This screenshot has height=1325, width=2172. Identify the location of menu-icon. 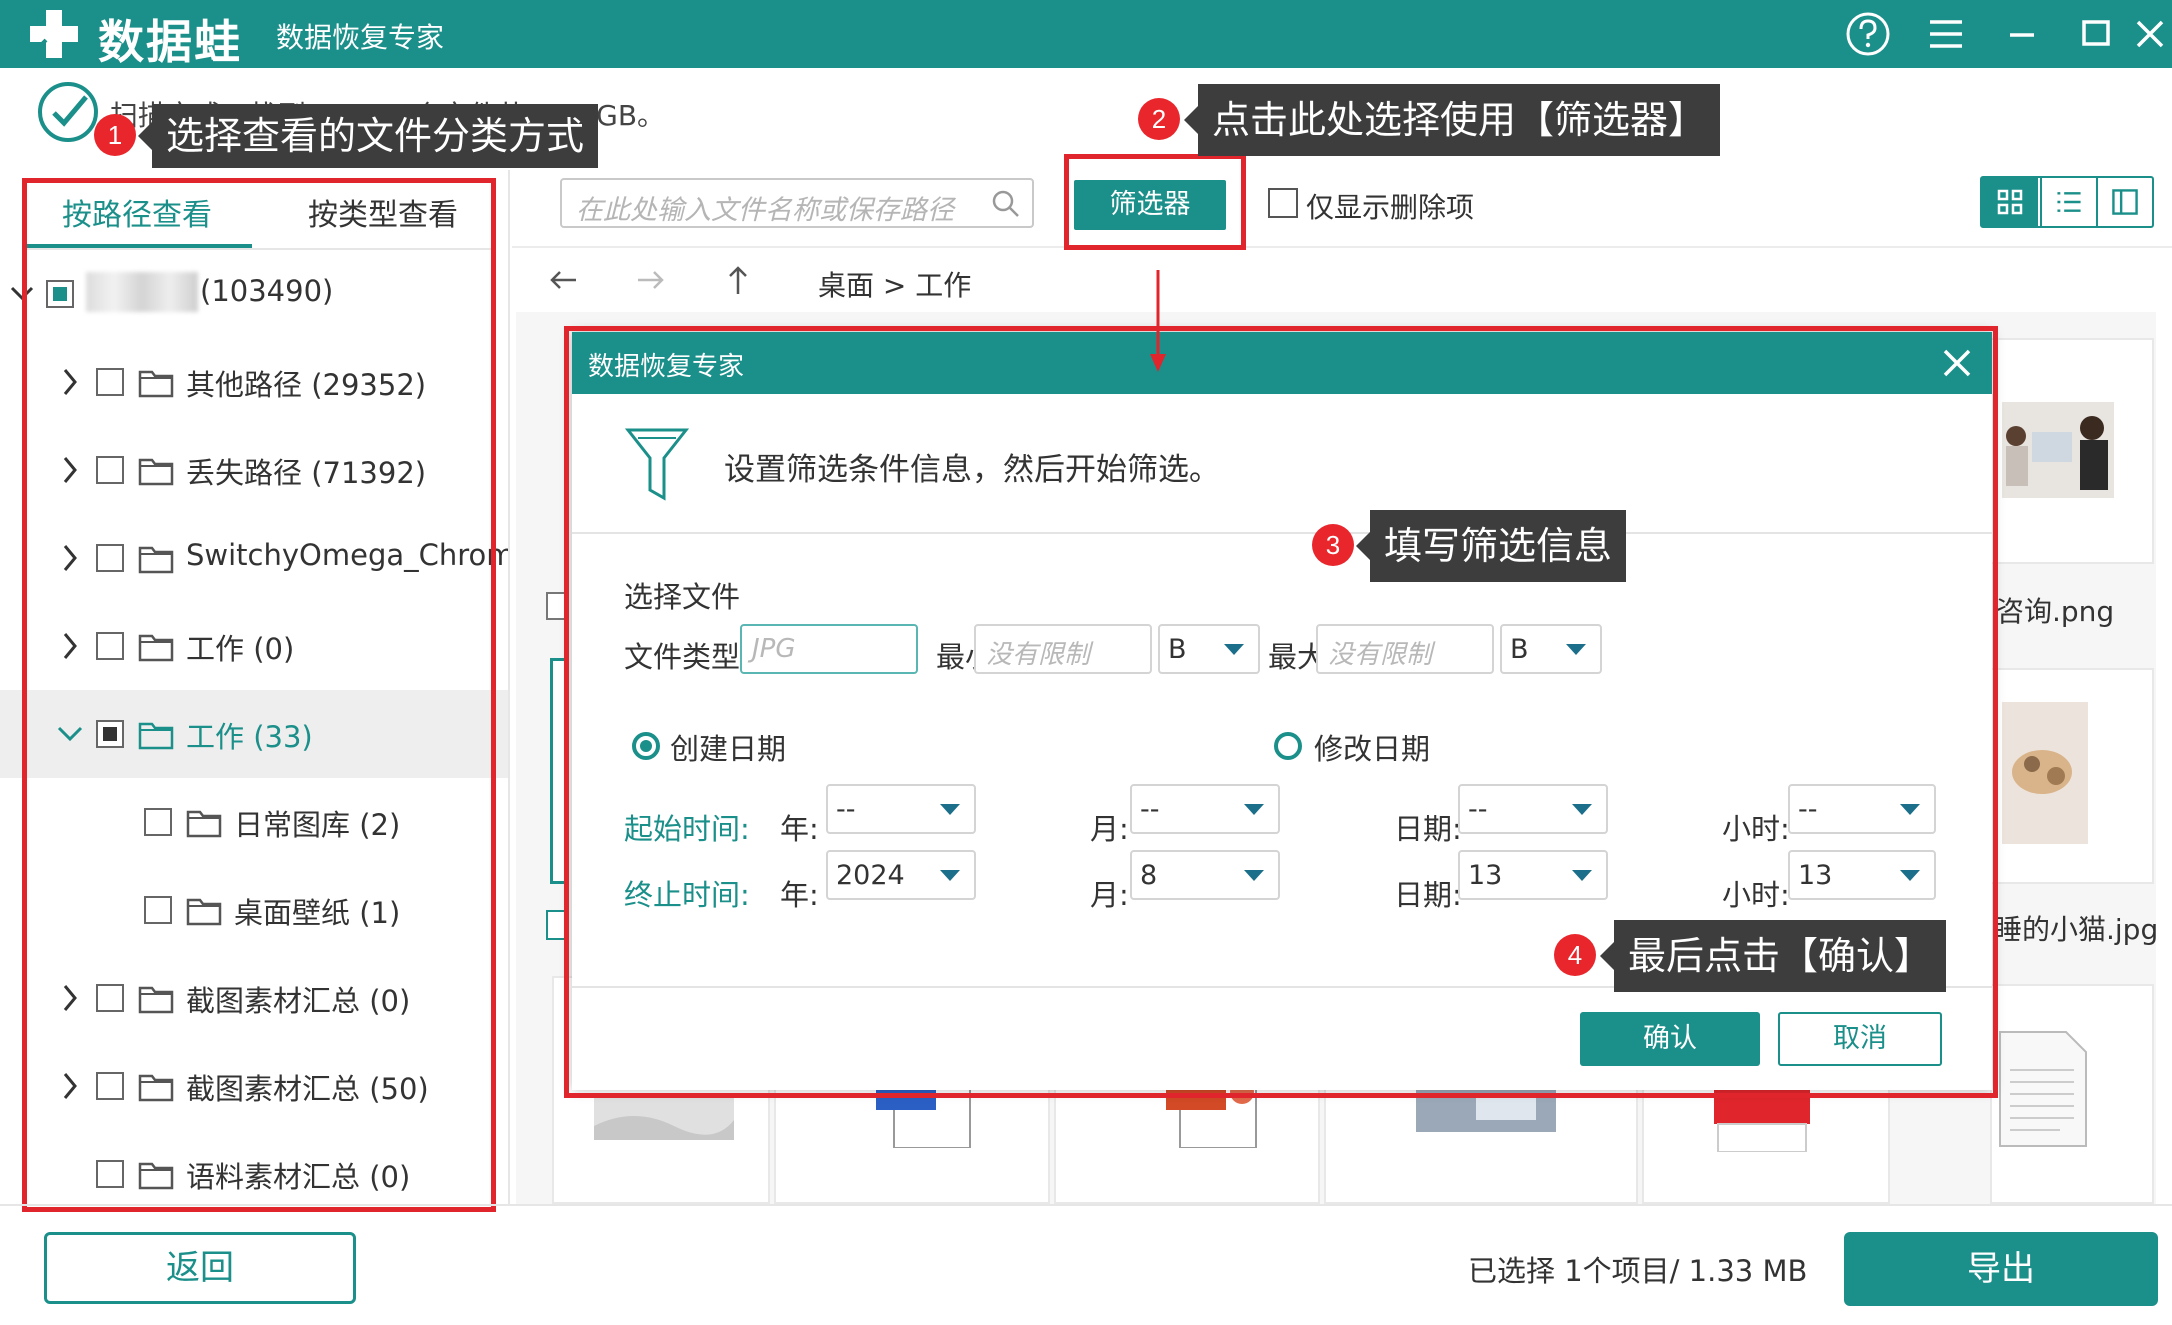
(1946, 34).